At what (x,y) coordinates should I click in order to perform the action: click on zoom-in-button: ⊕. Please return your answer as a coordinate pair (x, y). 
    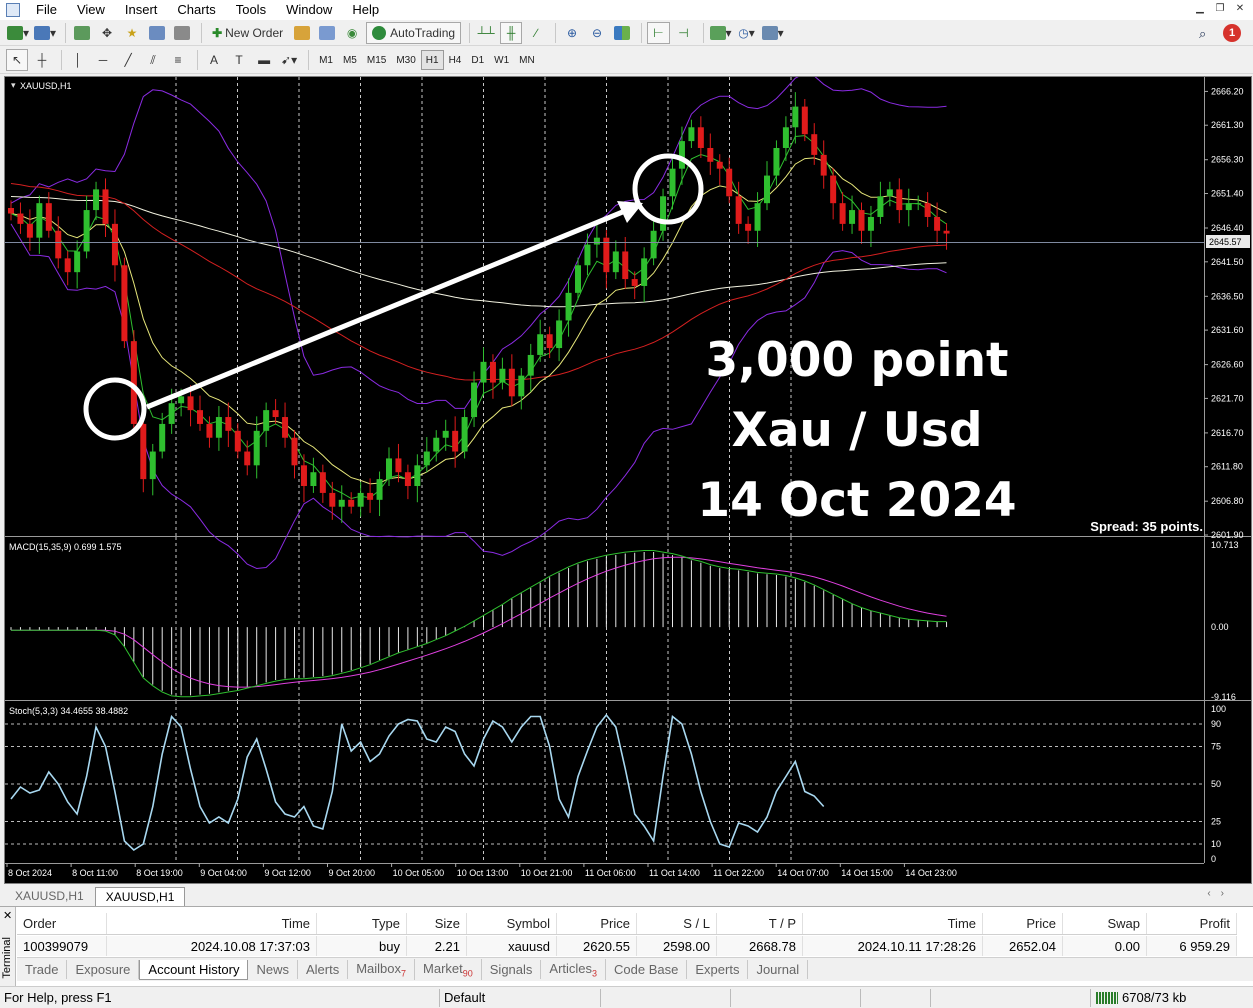
    Looking at the image, I should click on (572, 33).